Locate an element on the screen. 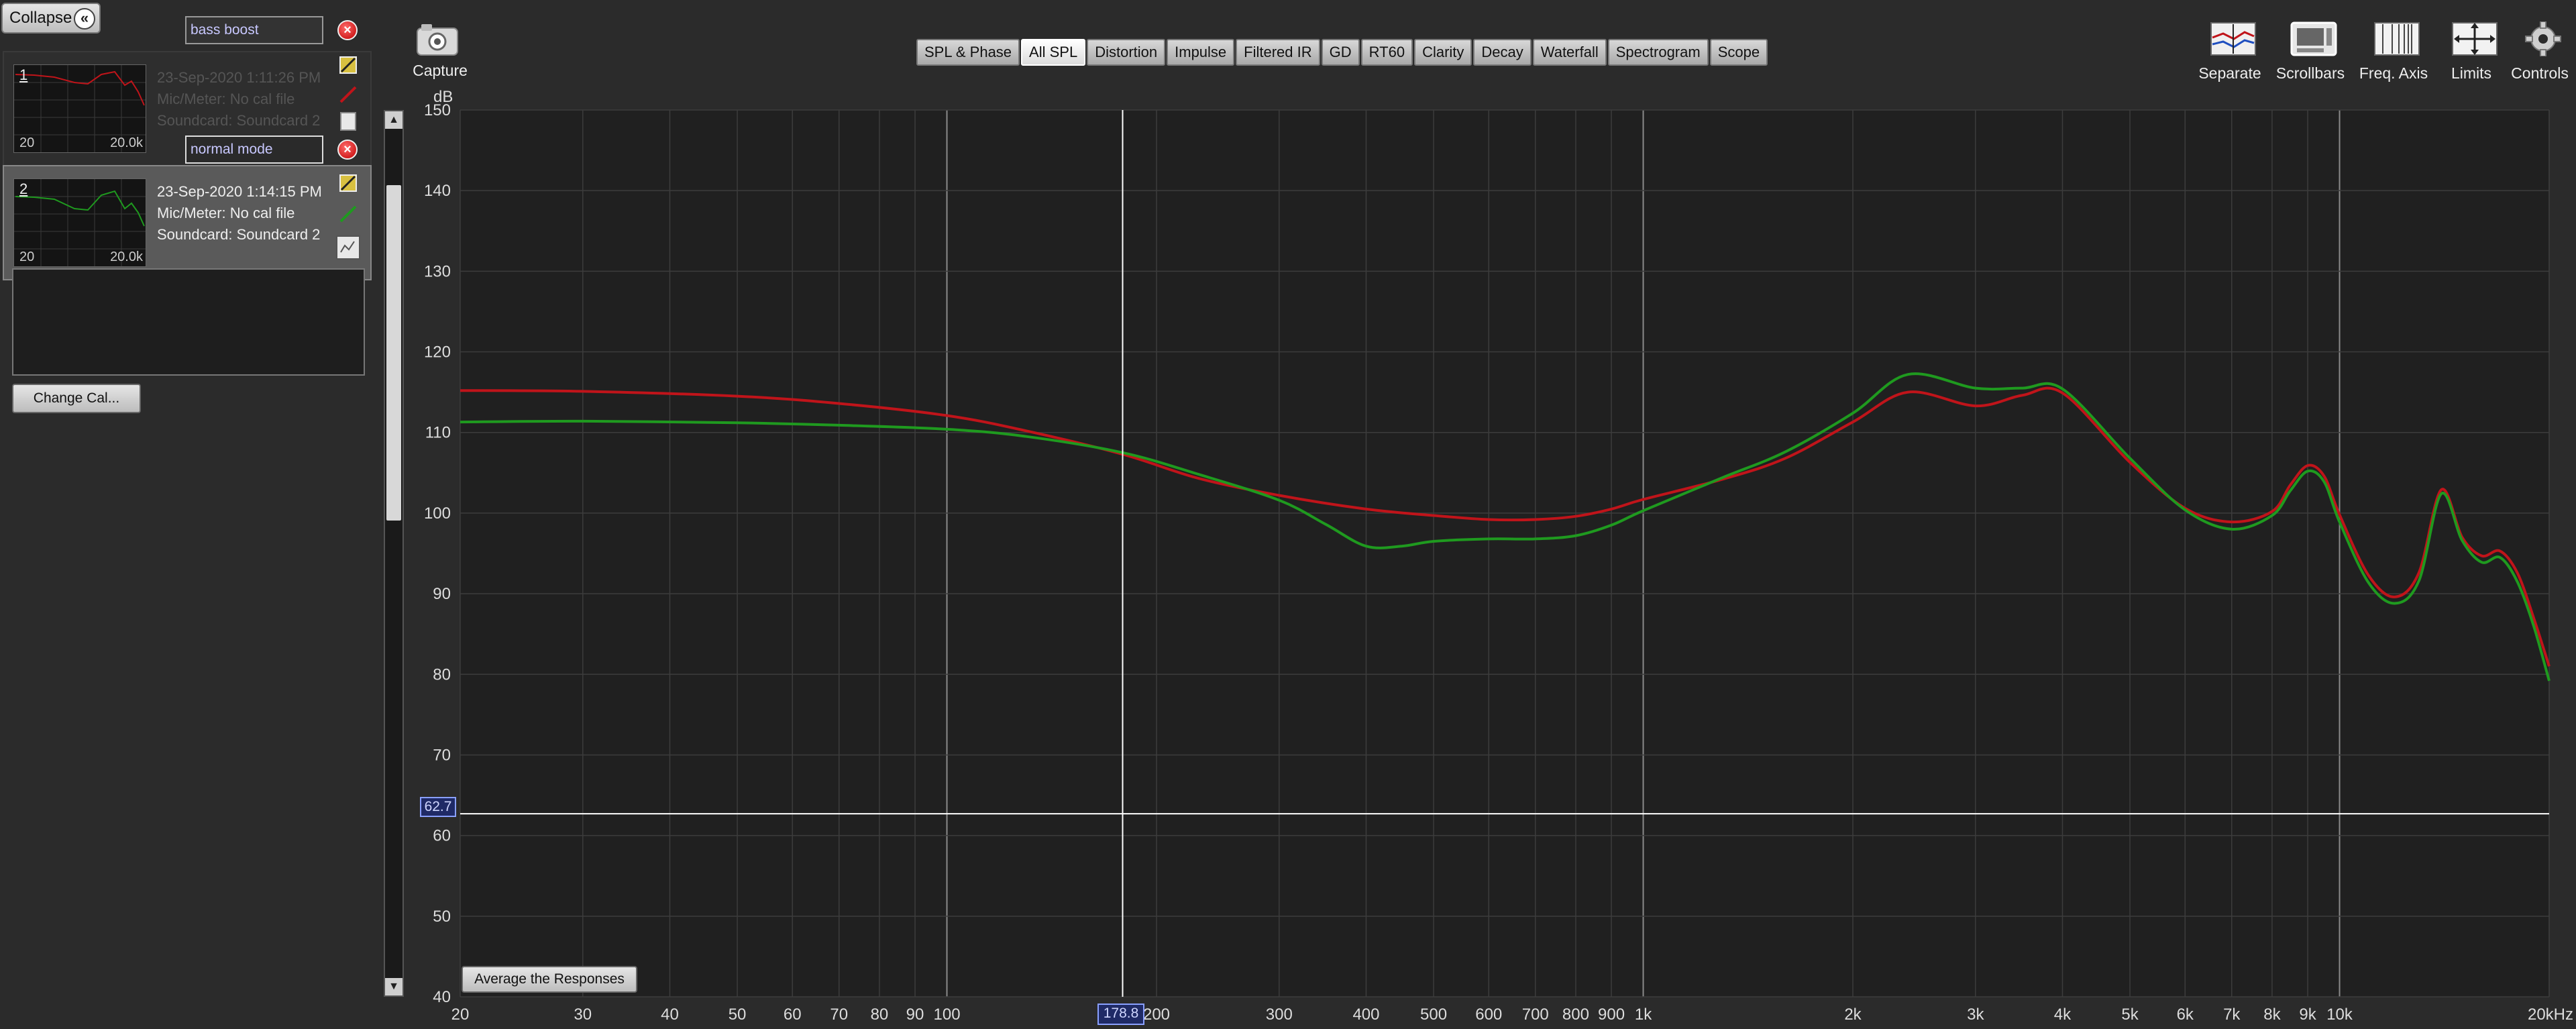 The height and width of the screenshot is (1029, 2576). y-tick-label: 50 is located at coordinates (442, 917).